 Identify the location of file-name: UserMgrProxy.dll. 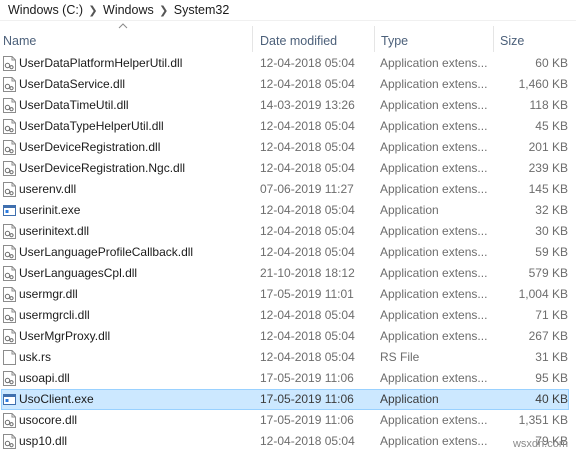
(65, 336).